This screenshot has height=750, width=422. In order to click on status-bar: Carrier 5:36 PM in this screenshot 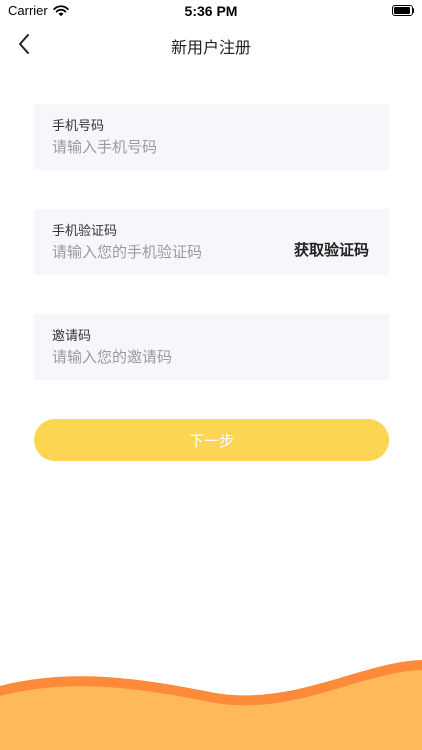, I will do `click(211, 12)`.